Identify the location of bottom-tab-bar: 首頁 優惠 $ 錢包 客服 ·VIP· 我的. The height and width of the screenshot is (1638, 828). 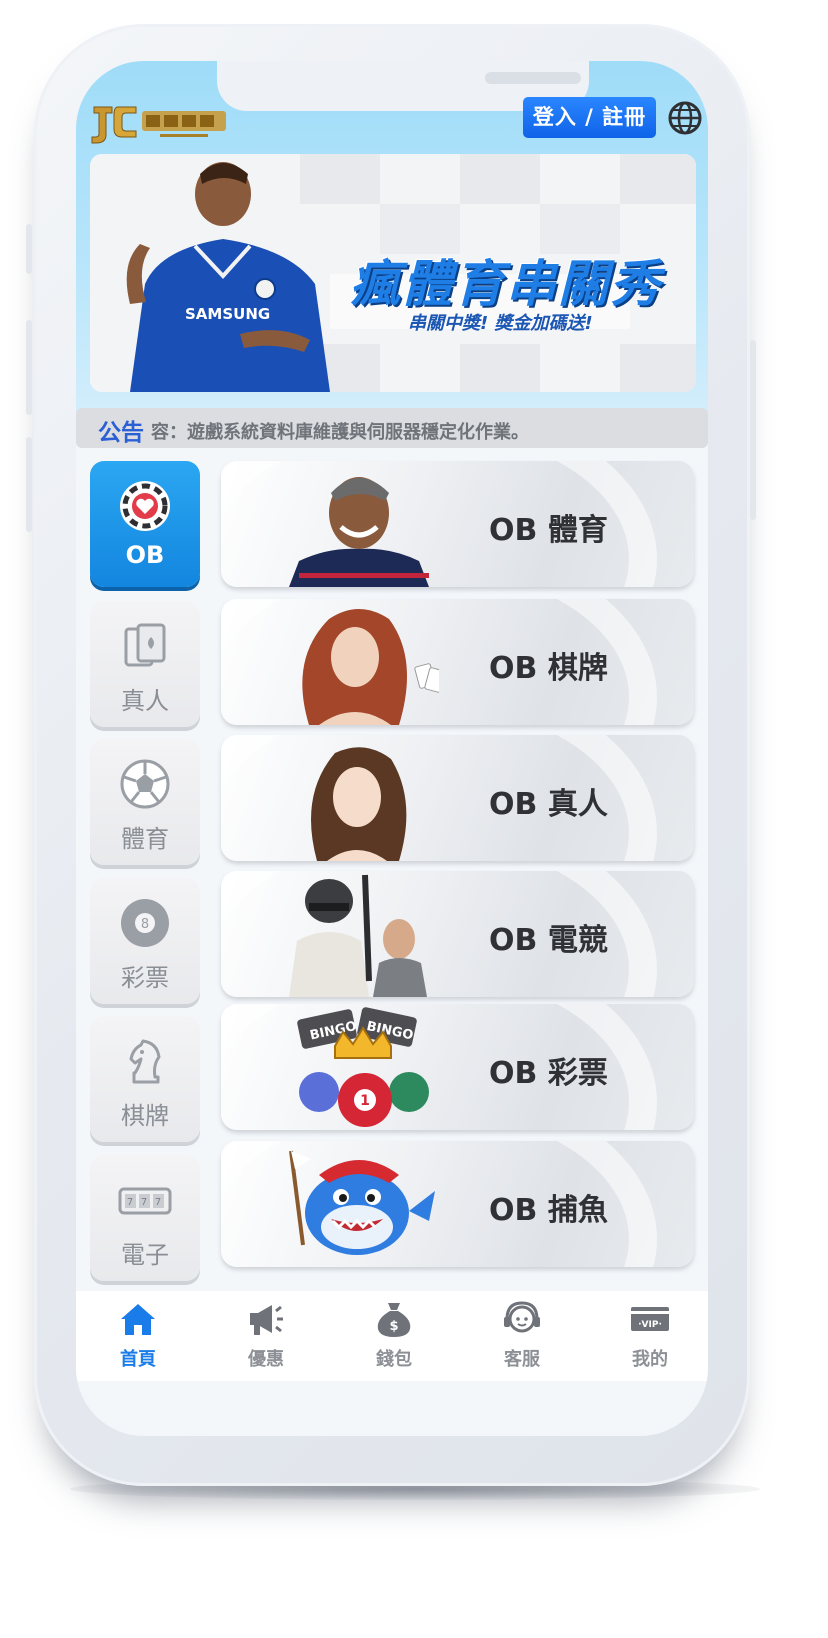
(392, 1336).